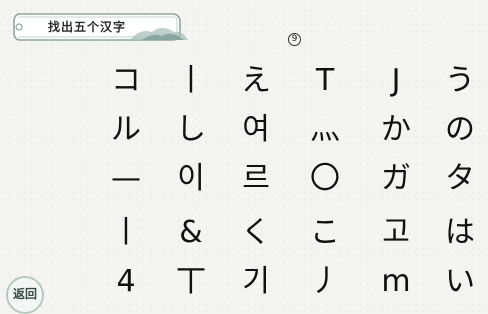 Image resolution: width=488 pixels, height=314 pixels. What do you see at coordinates (396, 233) in the screenshot?
I see `grid-cell-r4-c5: 고` at bounding box center [396, 233].